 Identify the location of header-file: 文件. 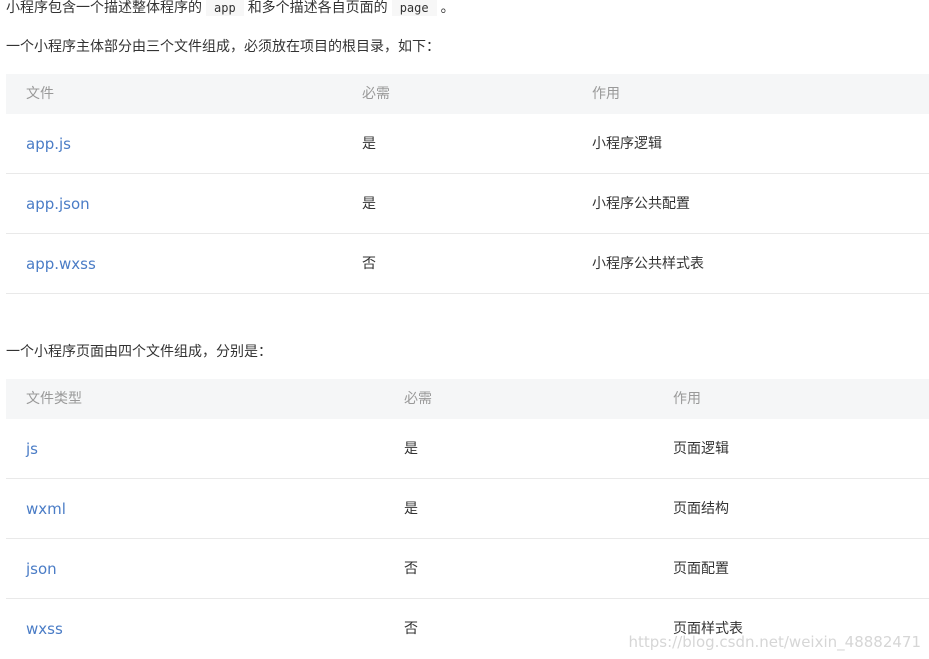
(40, 94).